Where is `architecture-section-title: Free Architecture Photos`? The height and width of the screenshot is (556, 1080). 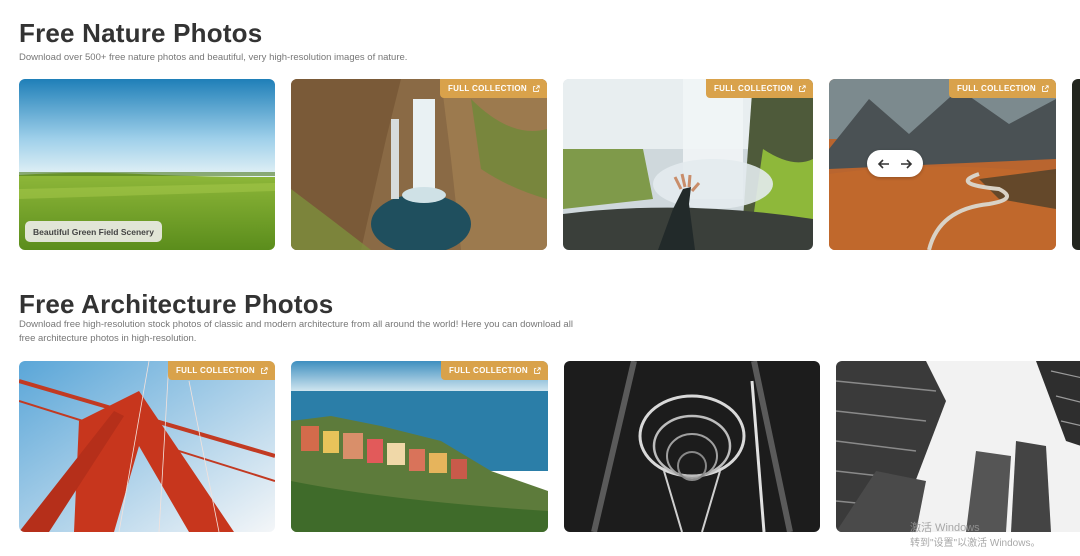 architecture-section-title: Free Architecture Photos is located at coordinates (176, 304).